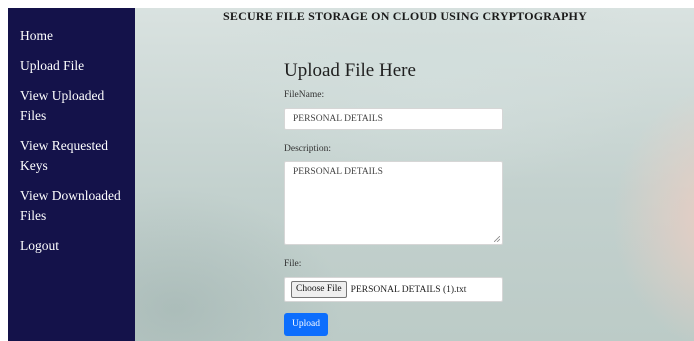 The width and height of the screenshot is (694, 341). What do you see at coordinates (307, 149) in the screenshot?
I see `description-label: Description:` at bounding box center [307, 149].